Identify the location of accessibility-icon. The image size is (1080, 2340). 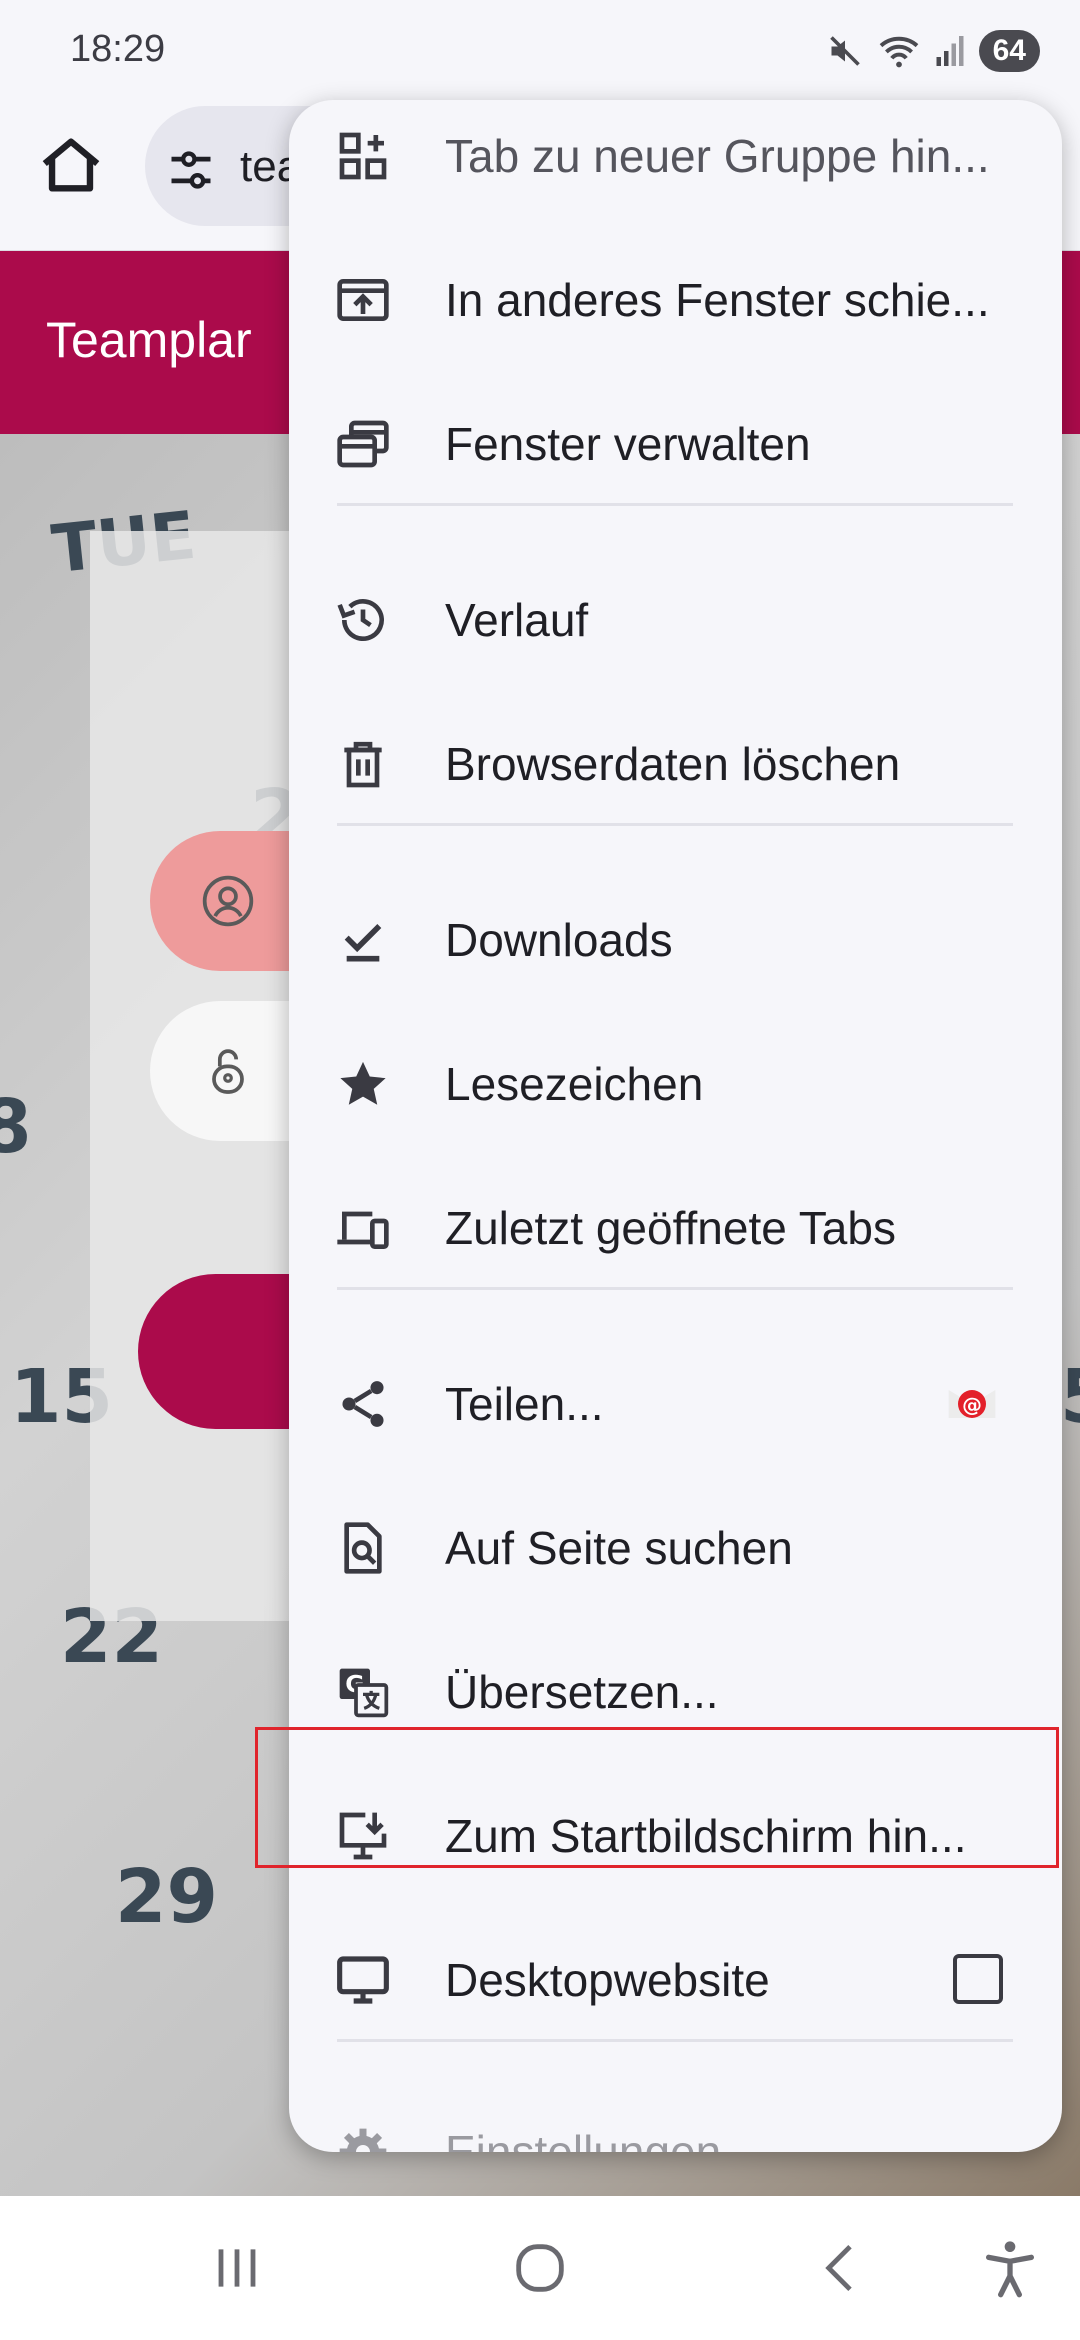
(1010, 2268).